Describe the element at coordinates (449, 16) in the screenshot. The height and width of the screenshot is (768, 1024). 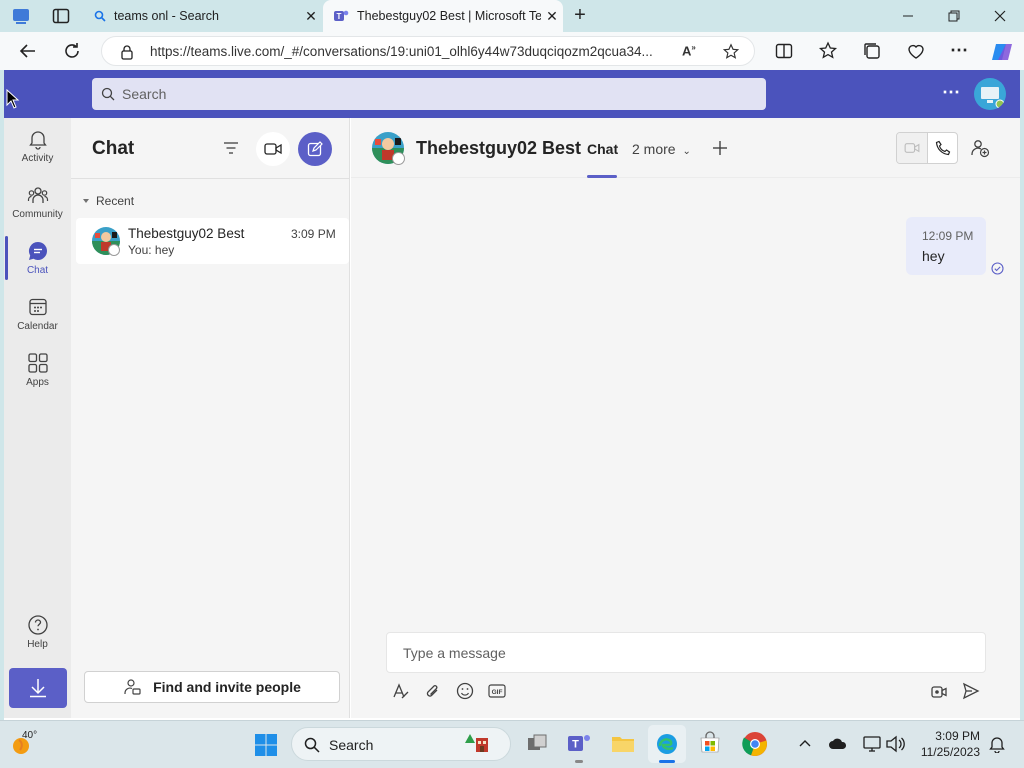
I see `tab-title: Thebestguy02 Best | Microsoft Te` at that location.